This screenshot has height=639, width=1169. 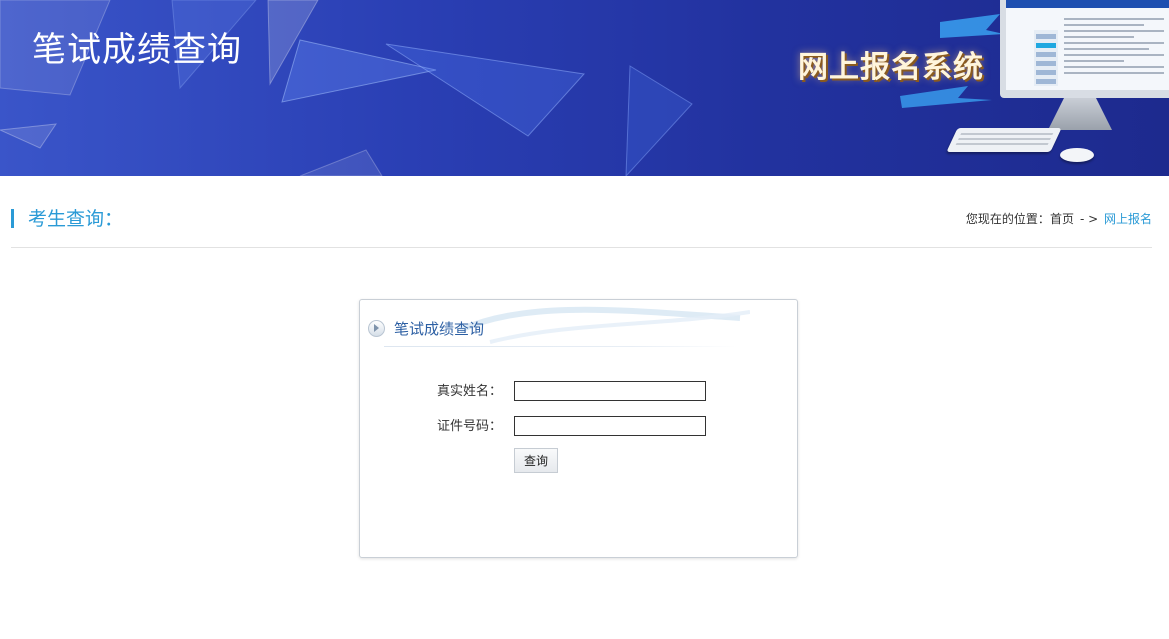 I want to click on query-button: 查询, so click(x=536, y=460).